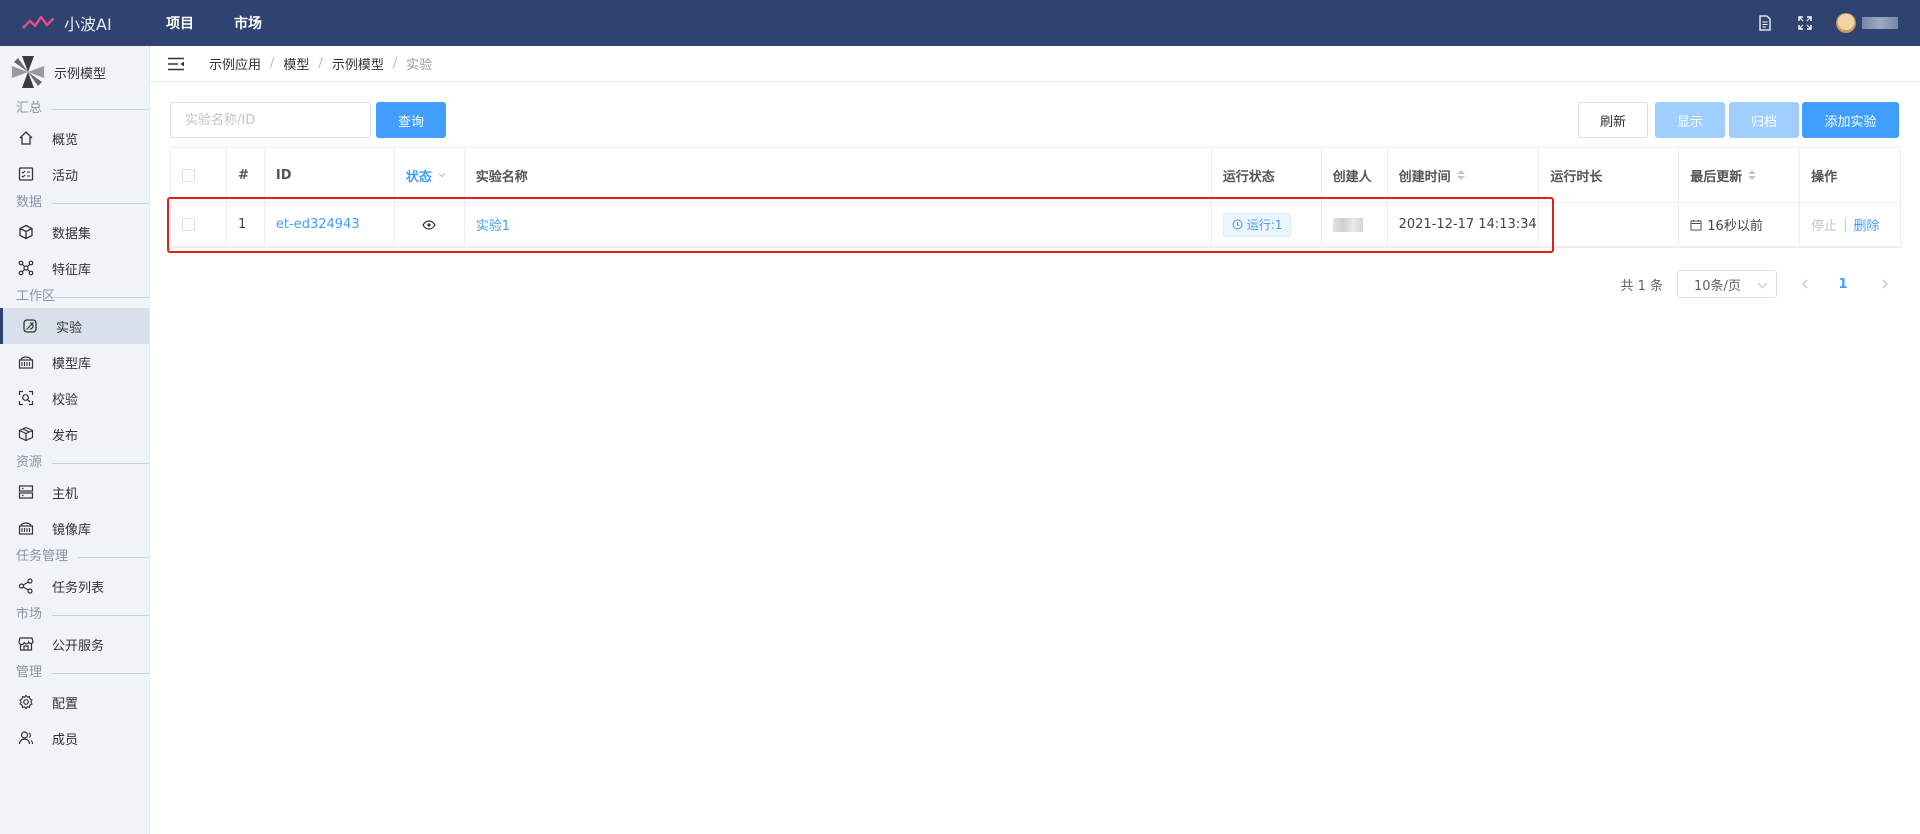  Describe the element at coordinates (320, 63) in the screenshot. I see `breadcrumb: 示例应用 / 模型 / 示例模型 / 实验` at that location.